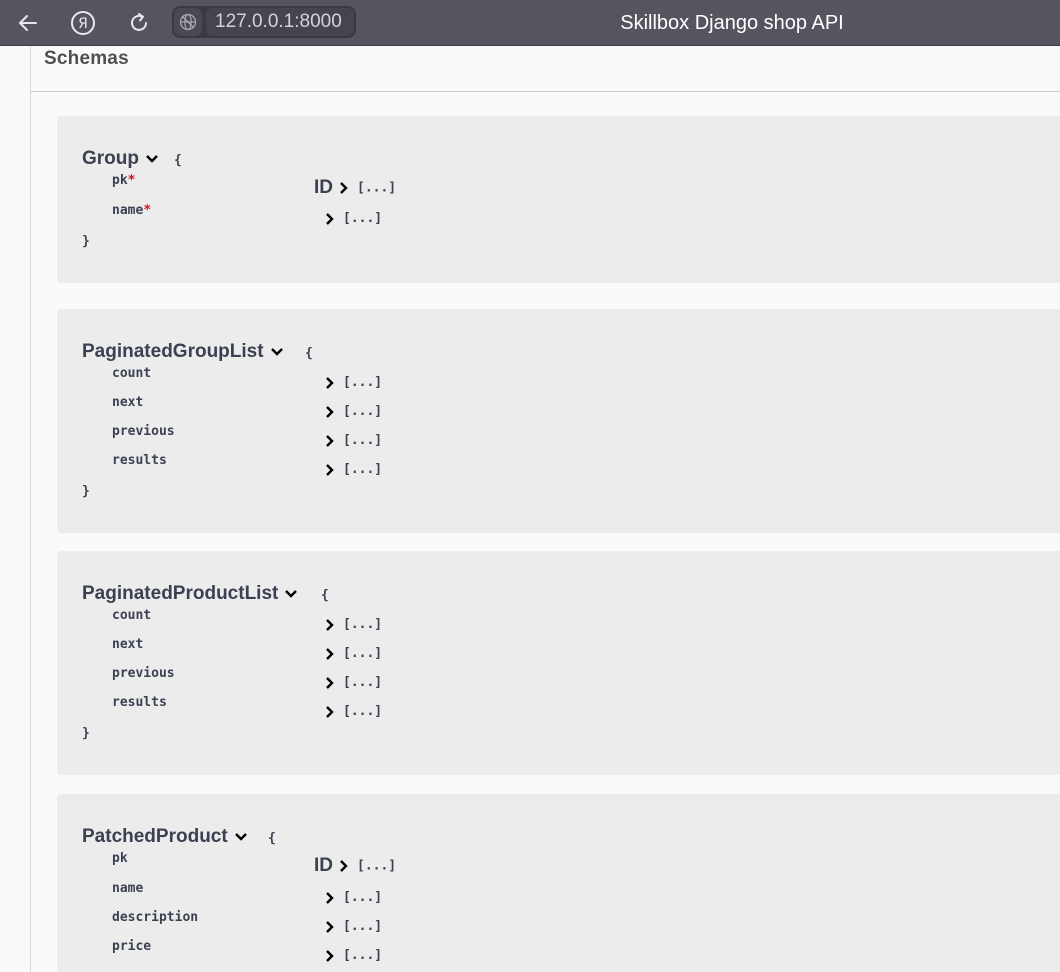 The height and width of the screenshot is (972, 1060). Describe the element at coordinates (120, 180) in the screenshot. I see `property-name: pk` at that location.